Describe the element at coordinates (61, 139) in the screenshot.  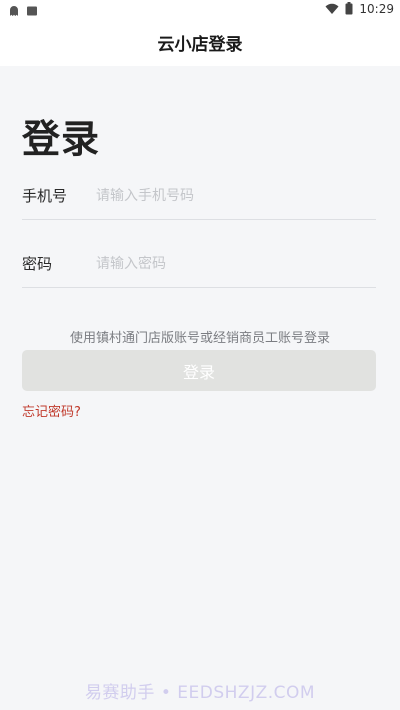
I see `login-heading: 登录` at that location.